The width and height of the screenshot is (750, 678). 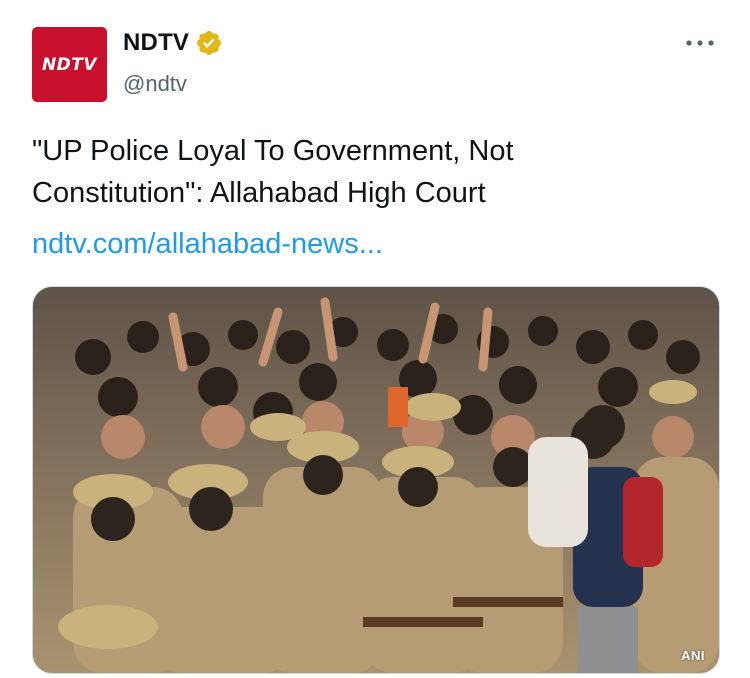 What do you see at coordinates (376, 65) in the screenshot?
I see `tweet-header: NDTV NDTV @ndtv` at bounding box center [376, 65].